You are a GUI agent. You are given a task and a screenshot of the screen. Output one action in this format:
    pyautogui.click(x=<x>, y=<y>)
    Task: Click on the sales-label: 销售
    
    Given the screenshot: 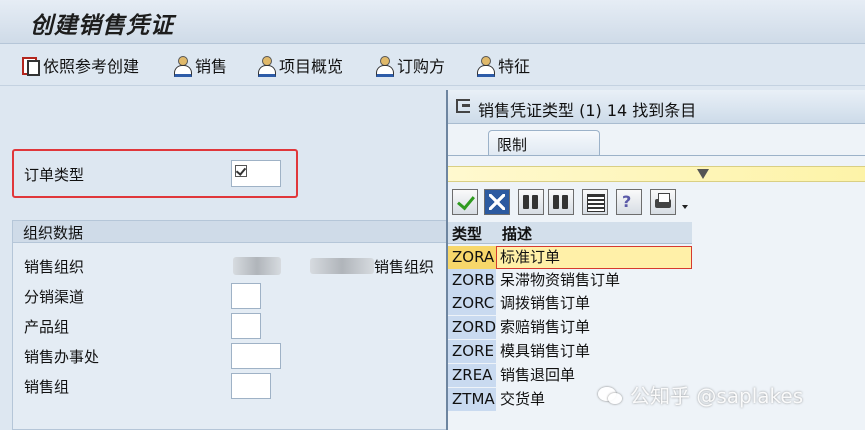 What is the action you would take?
    pyautogui.click(x=211, y=66)
    